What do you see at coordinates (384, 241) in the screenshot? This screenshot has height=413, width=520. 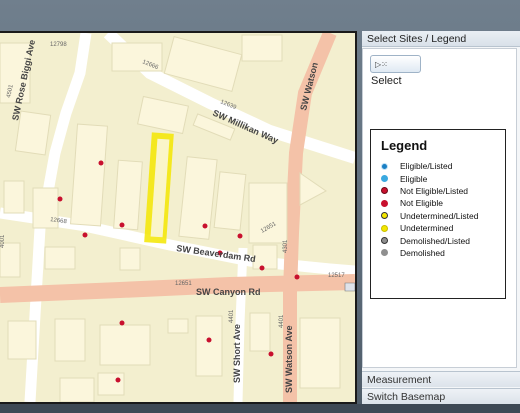 I see `demolished-listed-symbol-icon` at bounding box center [384, 241].